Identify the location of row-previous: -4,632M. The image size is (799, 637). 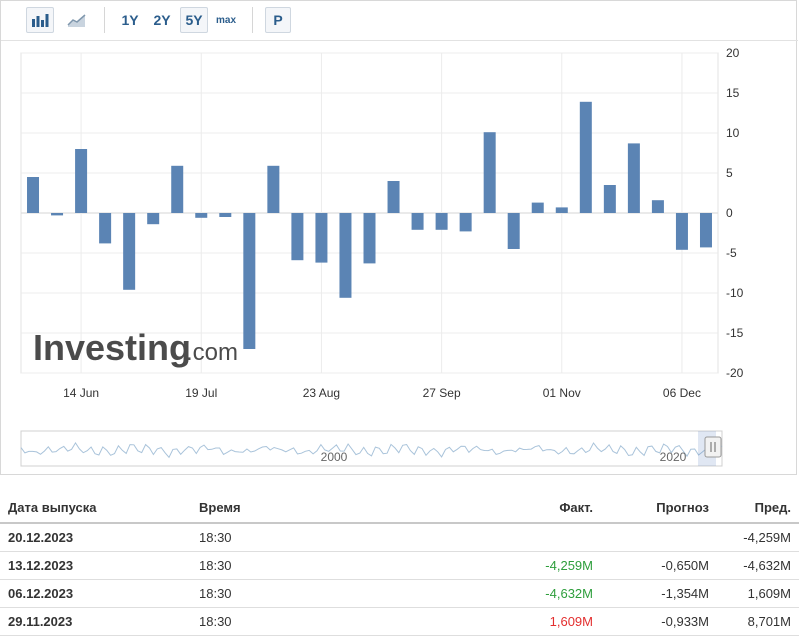
(758, 565).